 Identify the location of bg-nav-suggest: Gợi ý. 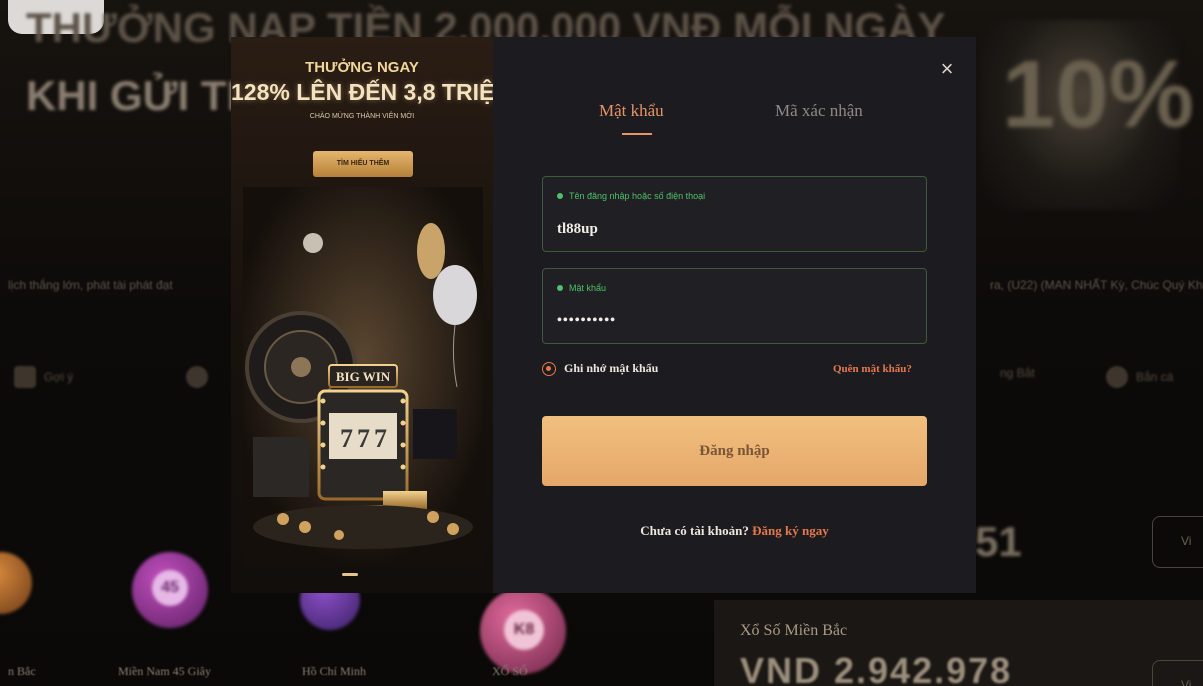
(43, 377).